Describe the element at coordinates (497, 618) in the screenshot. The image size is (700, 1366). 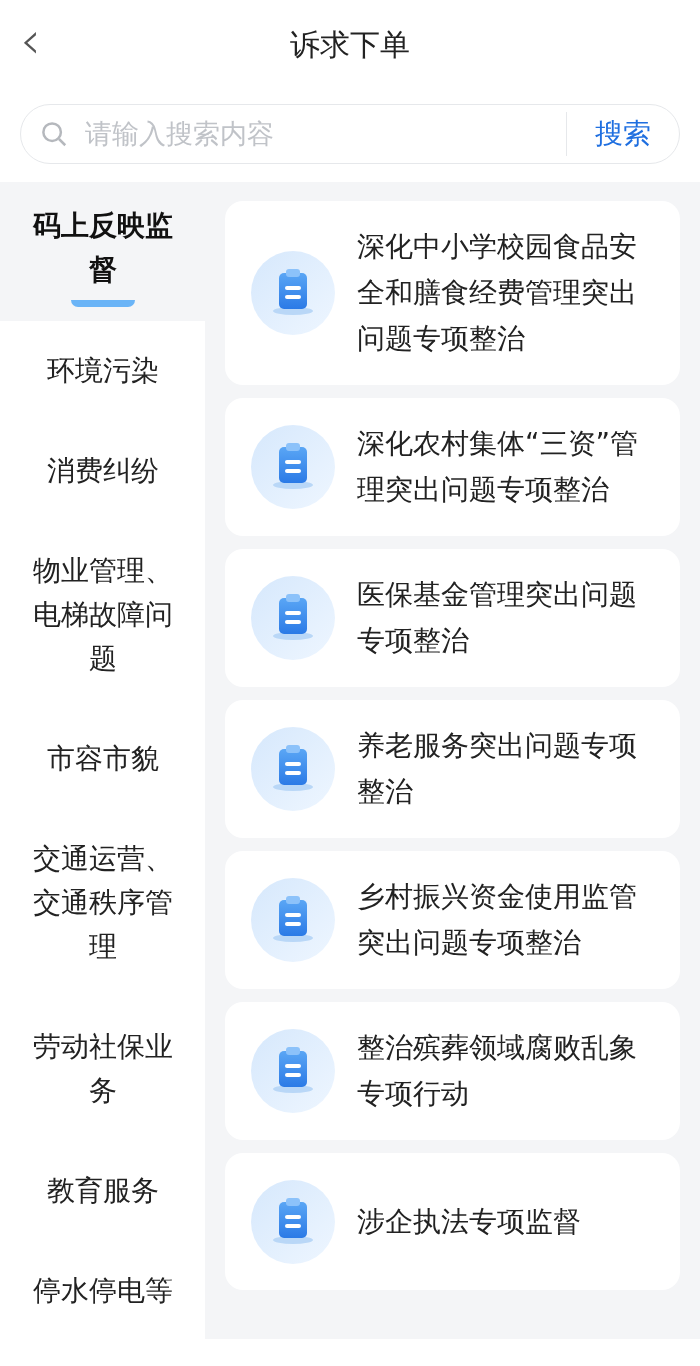
I see `topic-title: 医保基金管理突出问题专项整治` at that location.